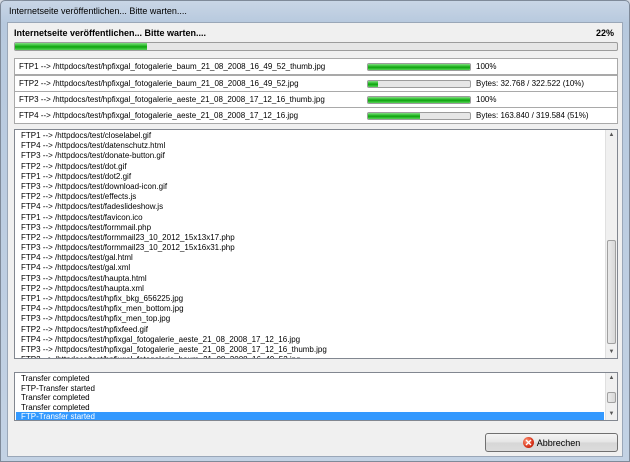 This screenshot has height=462, width=630. I want to click on file-list-item: FTP4 --> /httpdocs/test/gal.html, so click(310, 258).